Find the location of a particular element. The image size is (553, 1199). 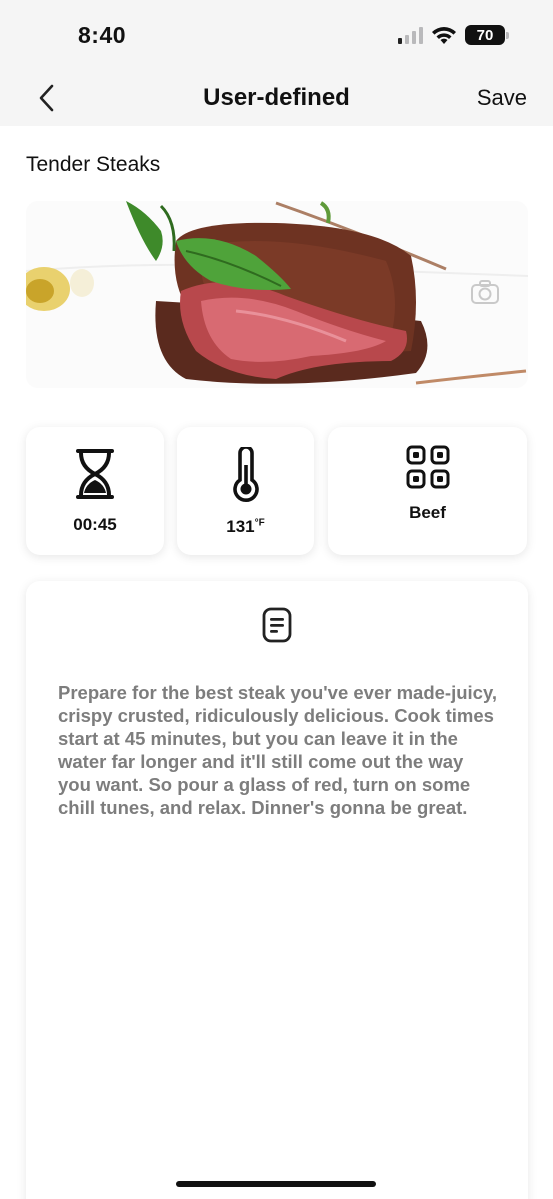

camera-icon is located at coordinates (485, 292).